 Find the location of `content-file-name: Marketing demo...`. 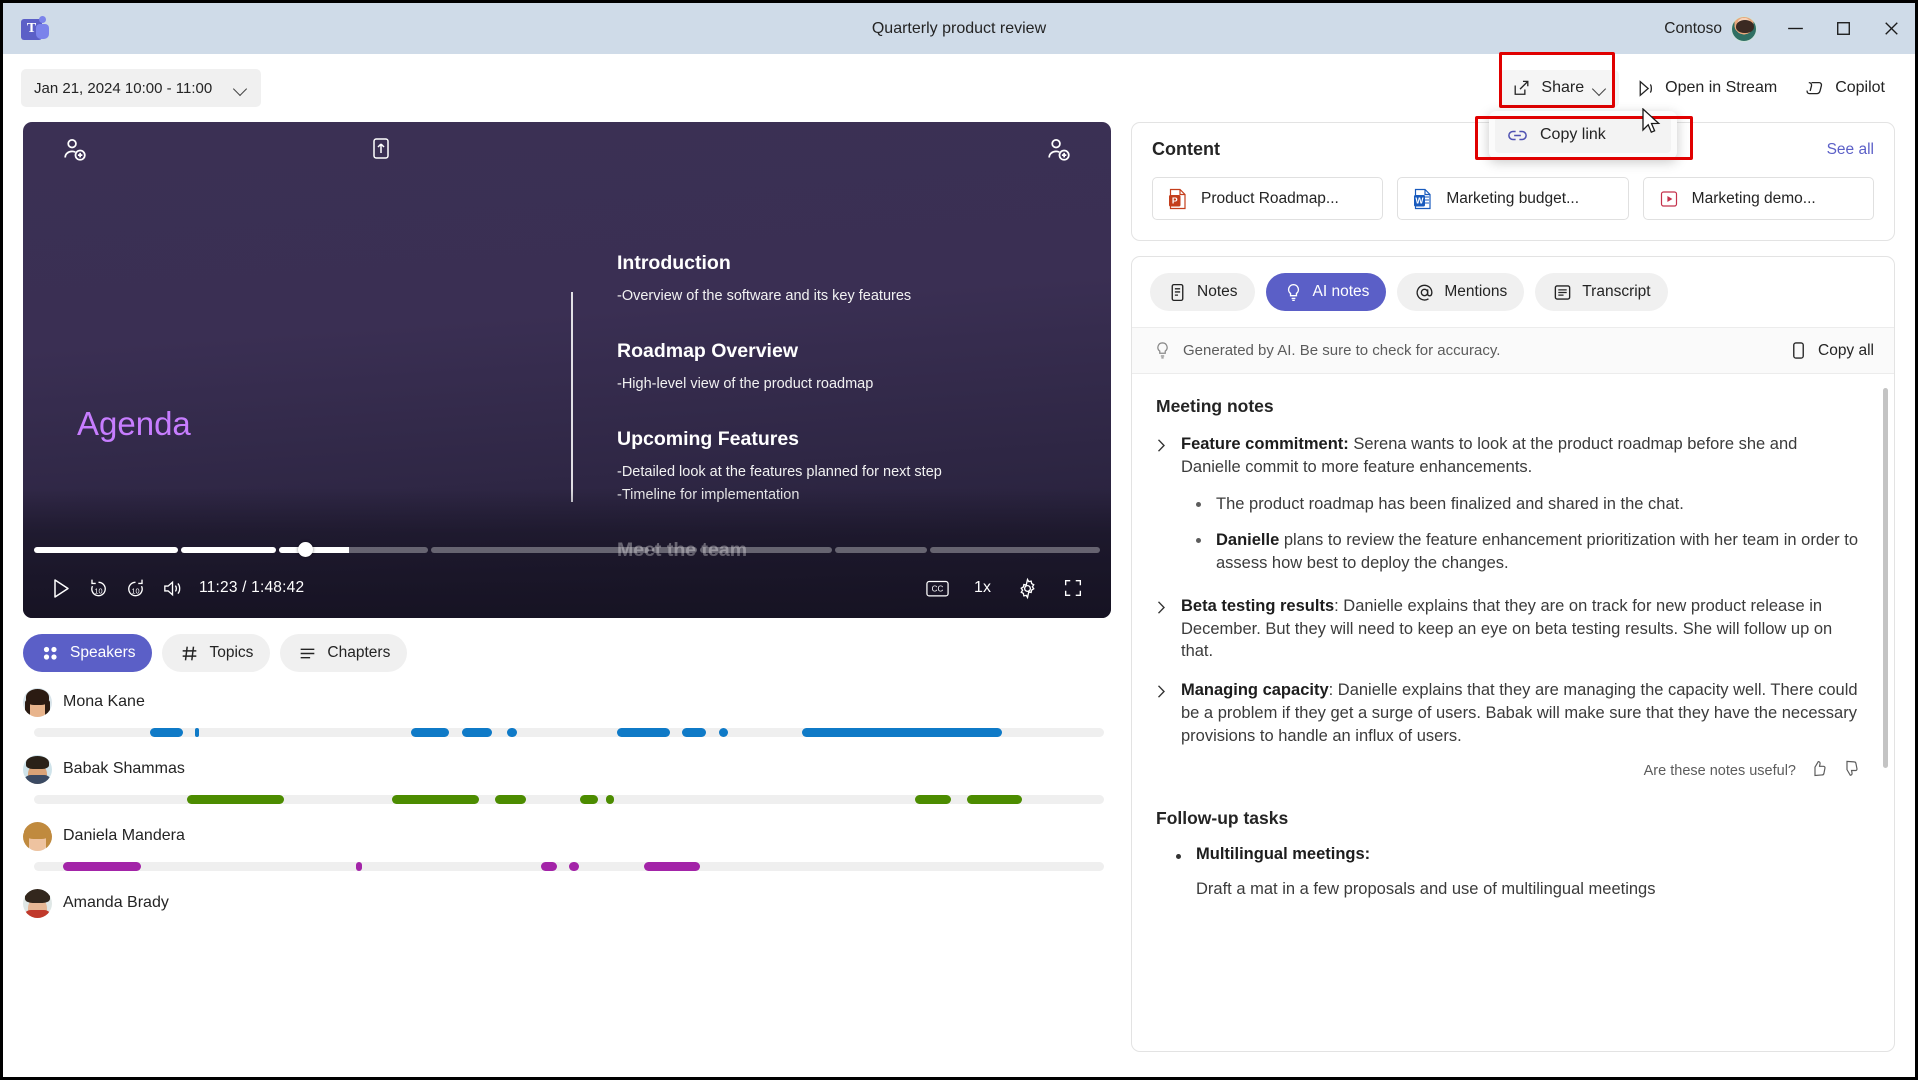

content-file-name: Marketing demo... is located at coordinates (1753, 198).